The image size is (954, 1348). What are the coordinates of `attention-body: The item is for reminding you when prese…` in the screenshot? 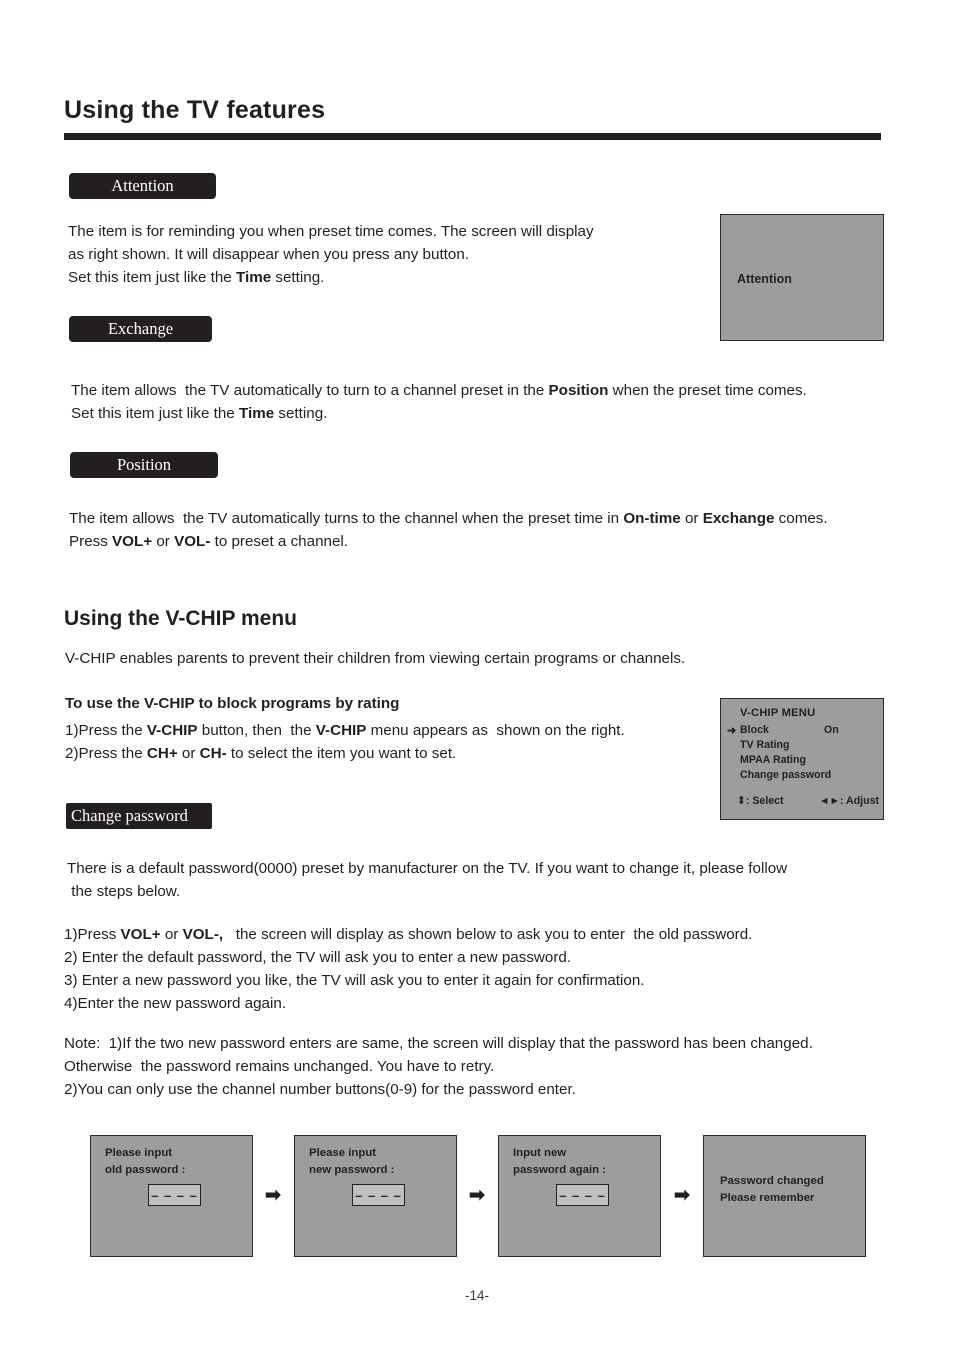 It's located at (331, 254).